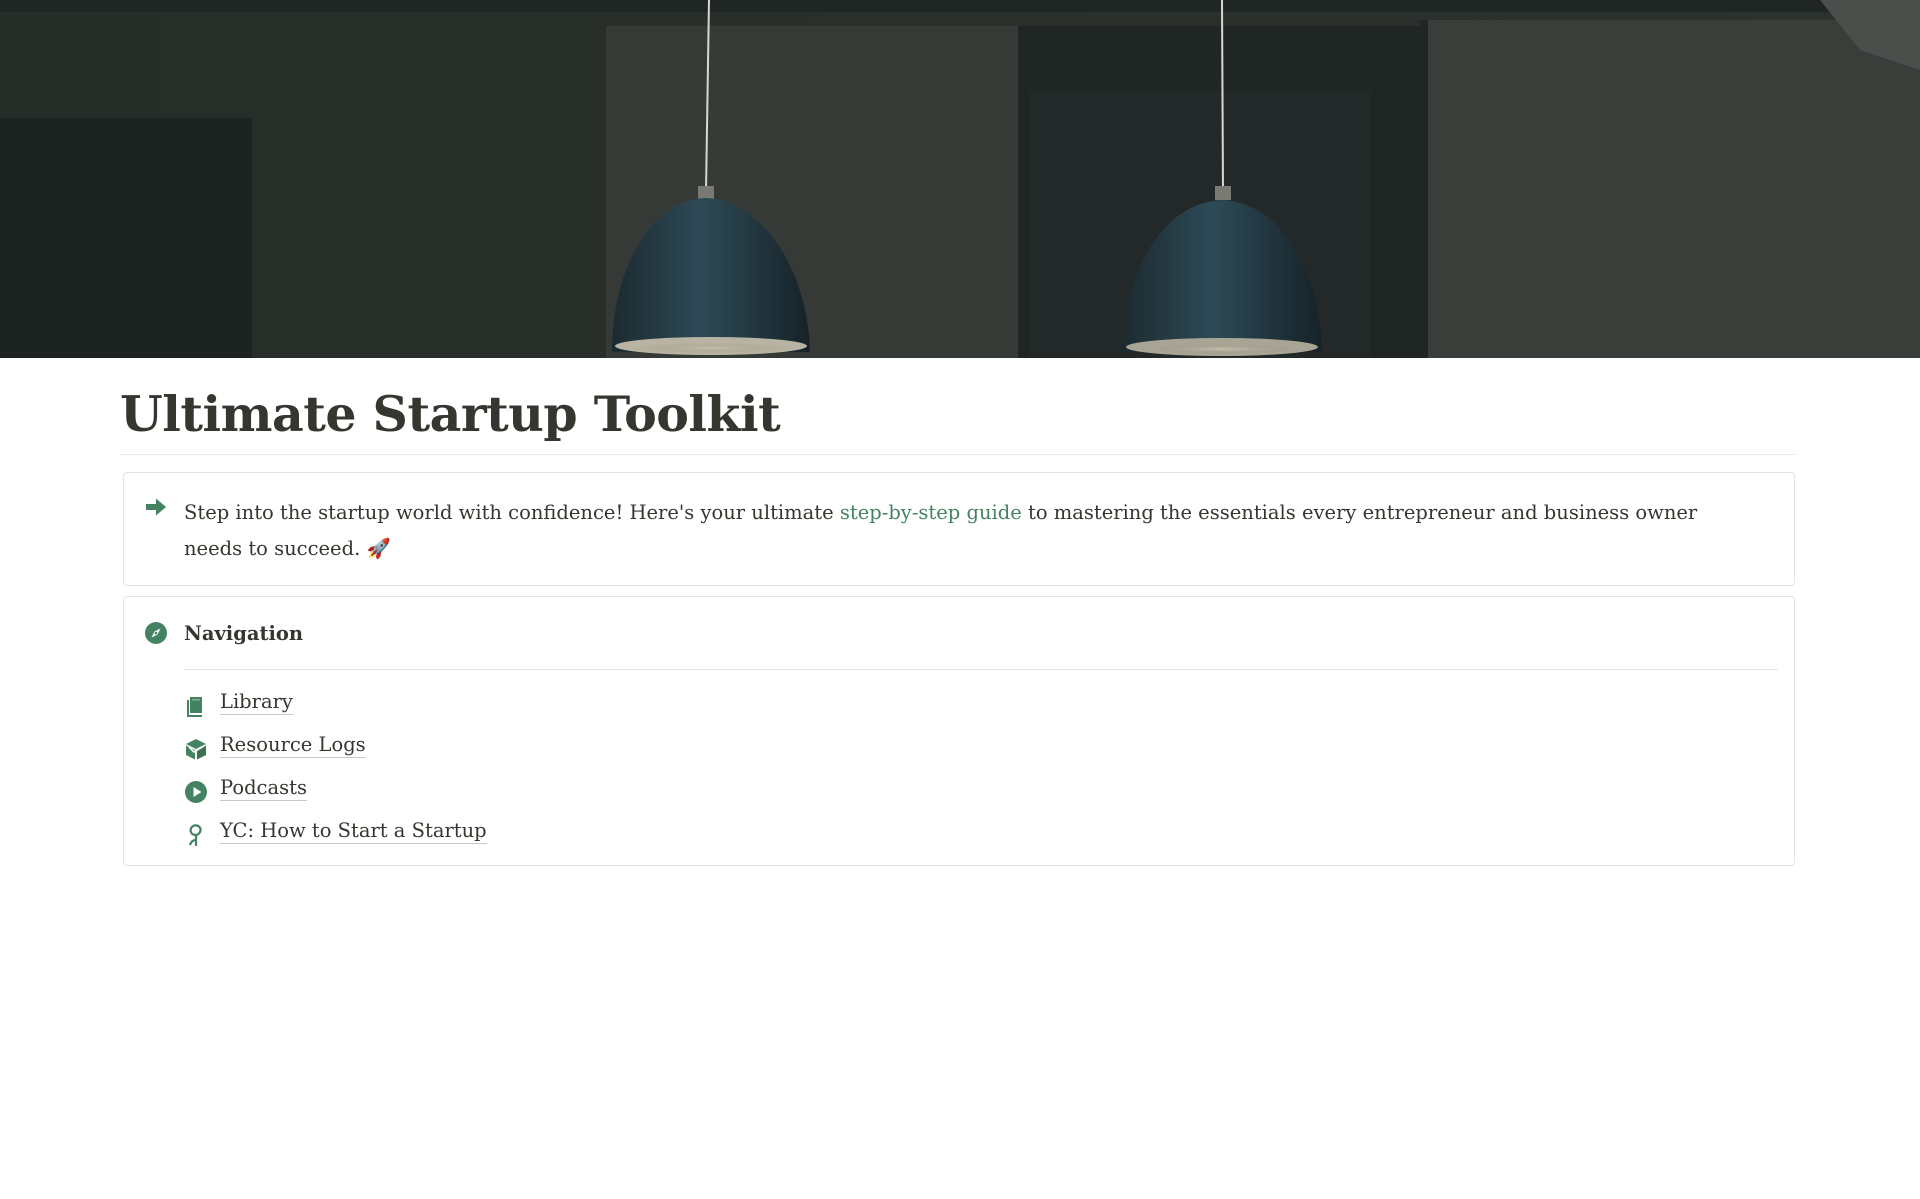 The height and width of the screenshot is (1199, 1920). I want to click on box-icon, so click(196, 748).